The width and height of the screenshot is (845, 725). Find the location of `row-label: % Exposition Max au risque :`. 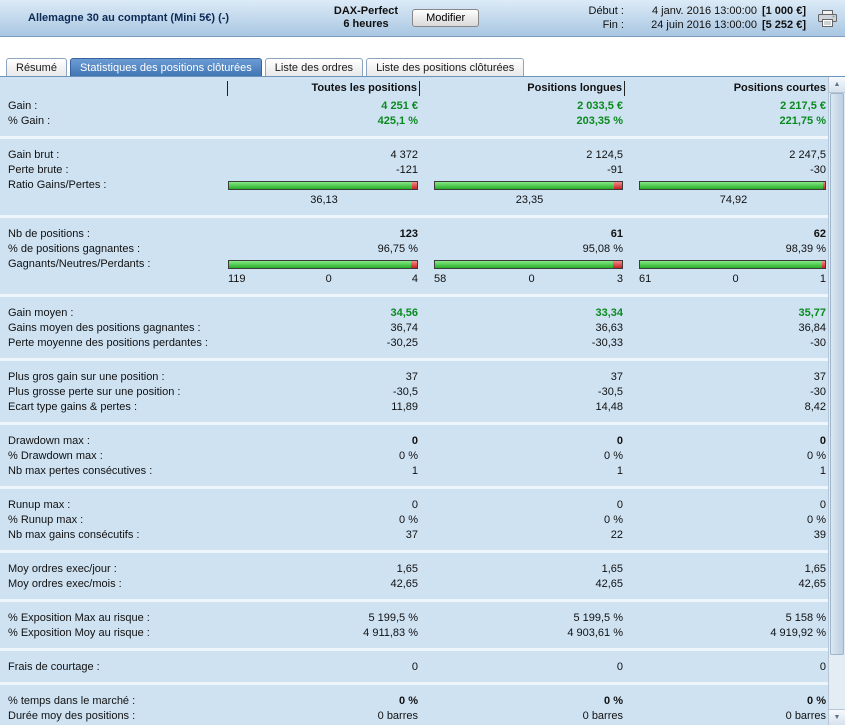

row-label: % Exposition Max au risque : is located at coordinates (79, 618).